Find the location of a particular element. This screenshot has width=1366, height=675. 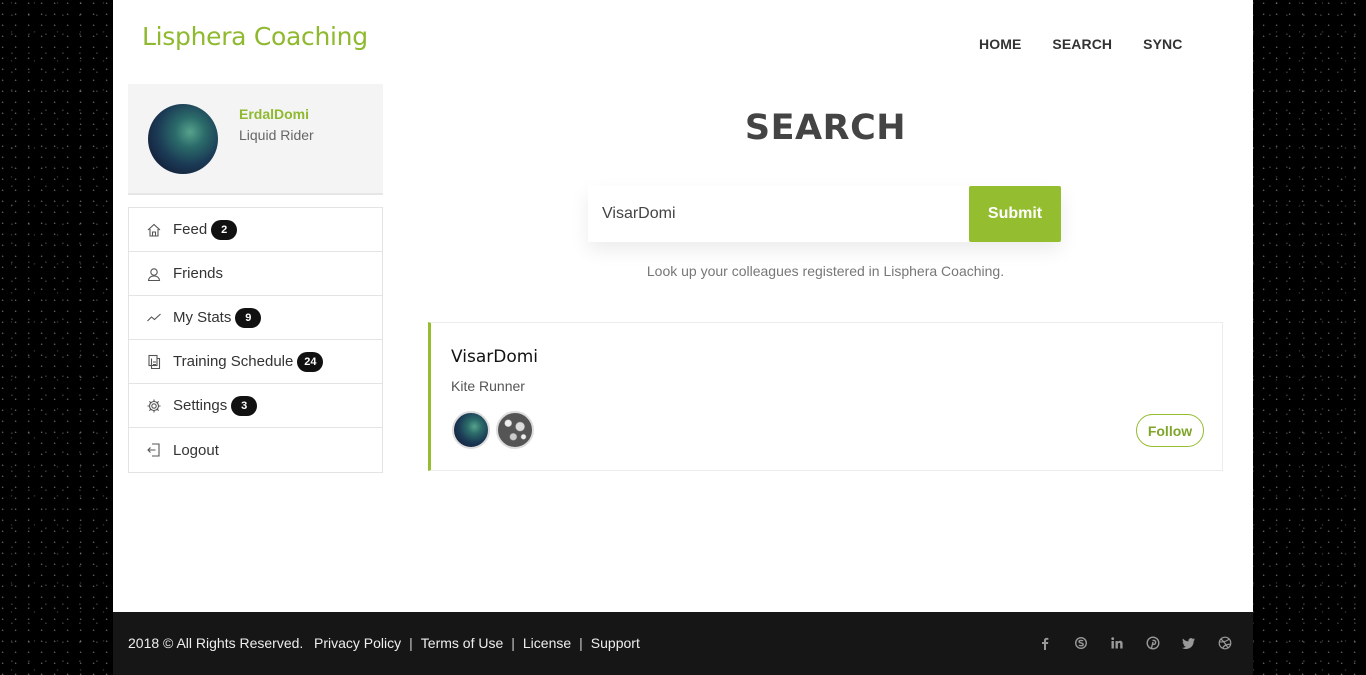

search-result-card: VisarDomi Kite Runner Follow is located at coordinates (825, 396).